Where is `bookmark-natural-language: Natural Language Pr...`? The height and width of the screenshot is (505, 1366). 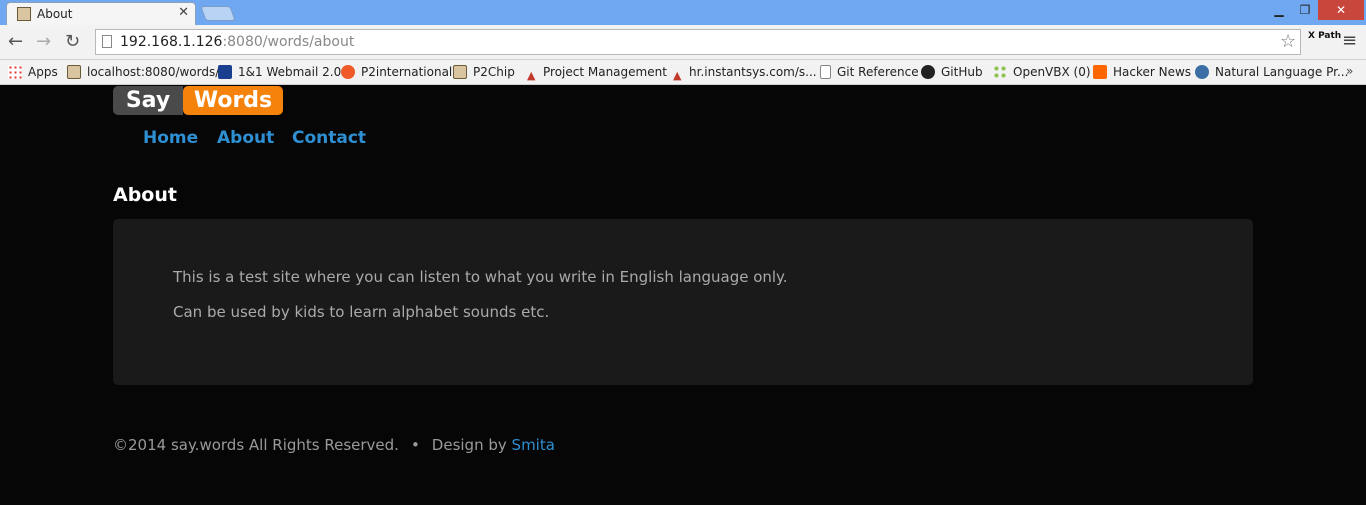
bookmark-natural-language: Natural Language Pr... is located at coordinates (1271, 72).